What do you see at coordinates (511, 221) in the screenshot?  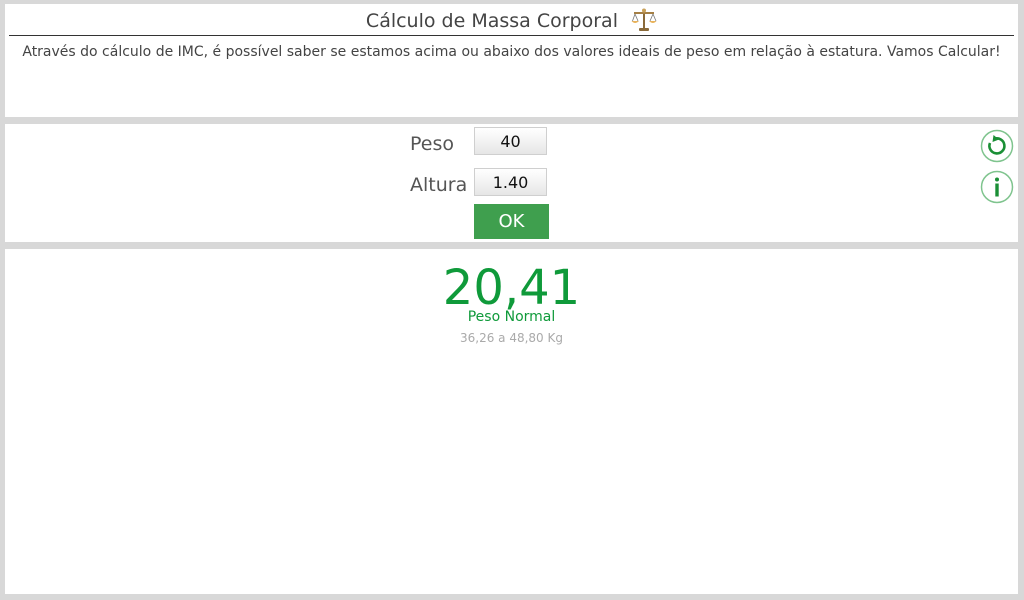 I see `ok-button: OK` at bounding box center [511, 221].